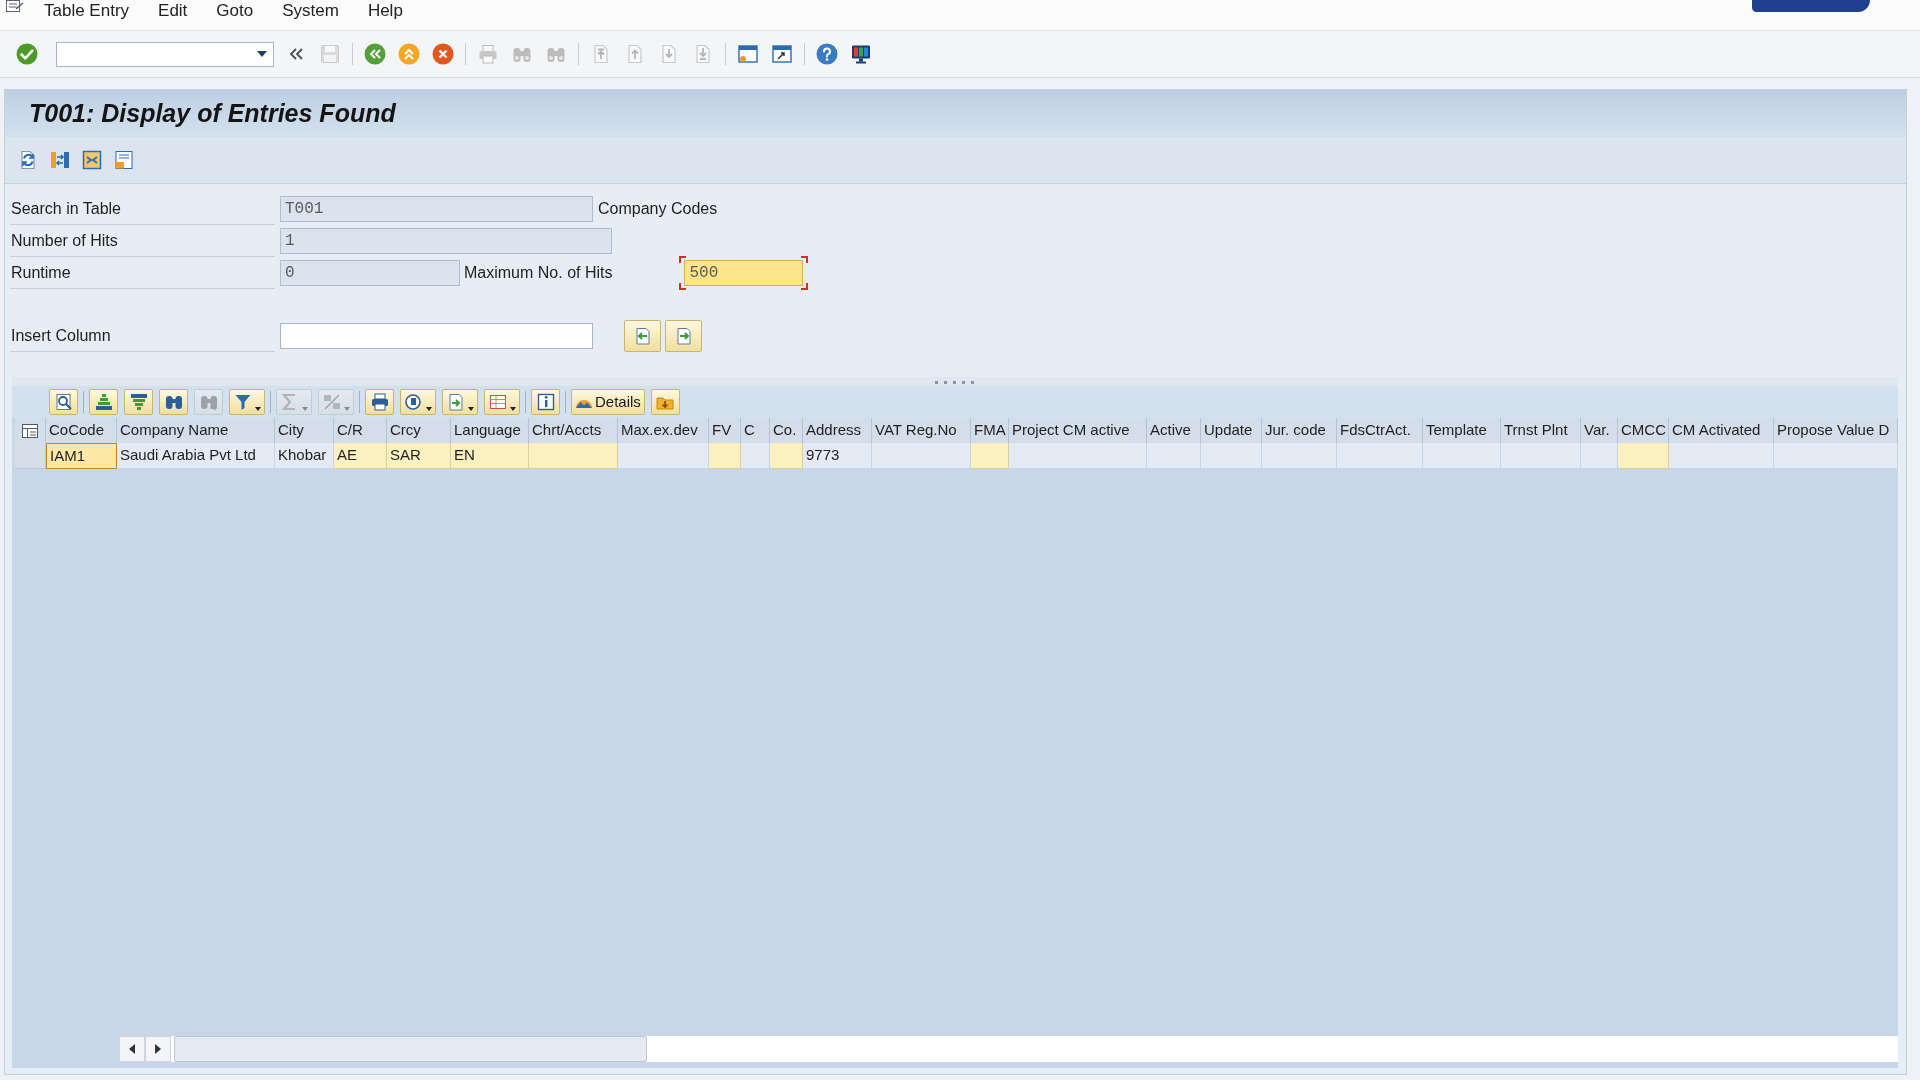 Image resolution: width=1920 pixels, height=1080 pixels. What do you see at coordinates (142, 273) in the screenshot?
I see `field-label: Runtime` at bounding box center [142, 273].